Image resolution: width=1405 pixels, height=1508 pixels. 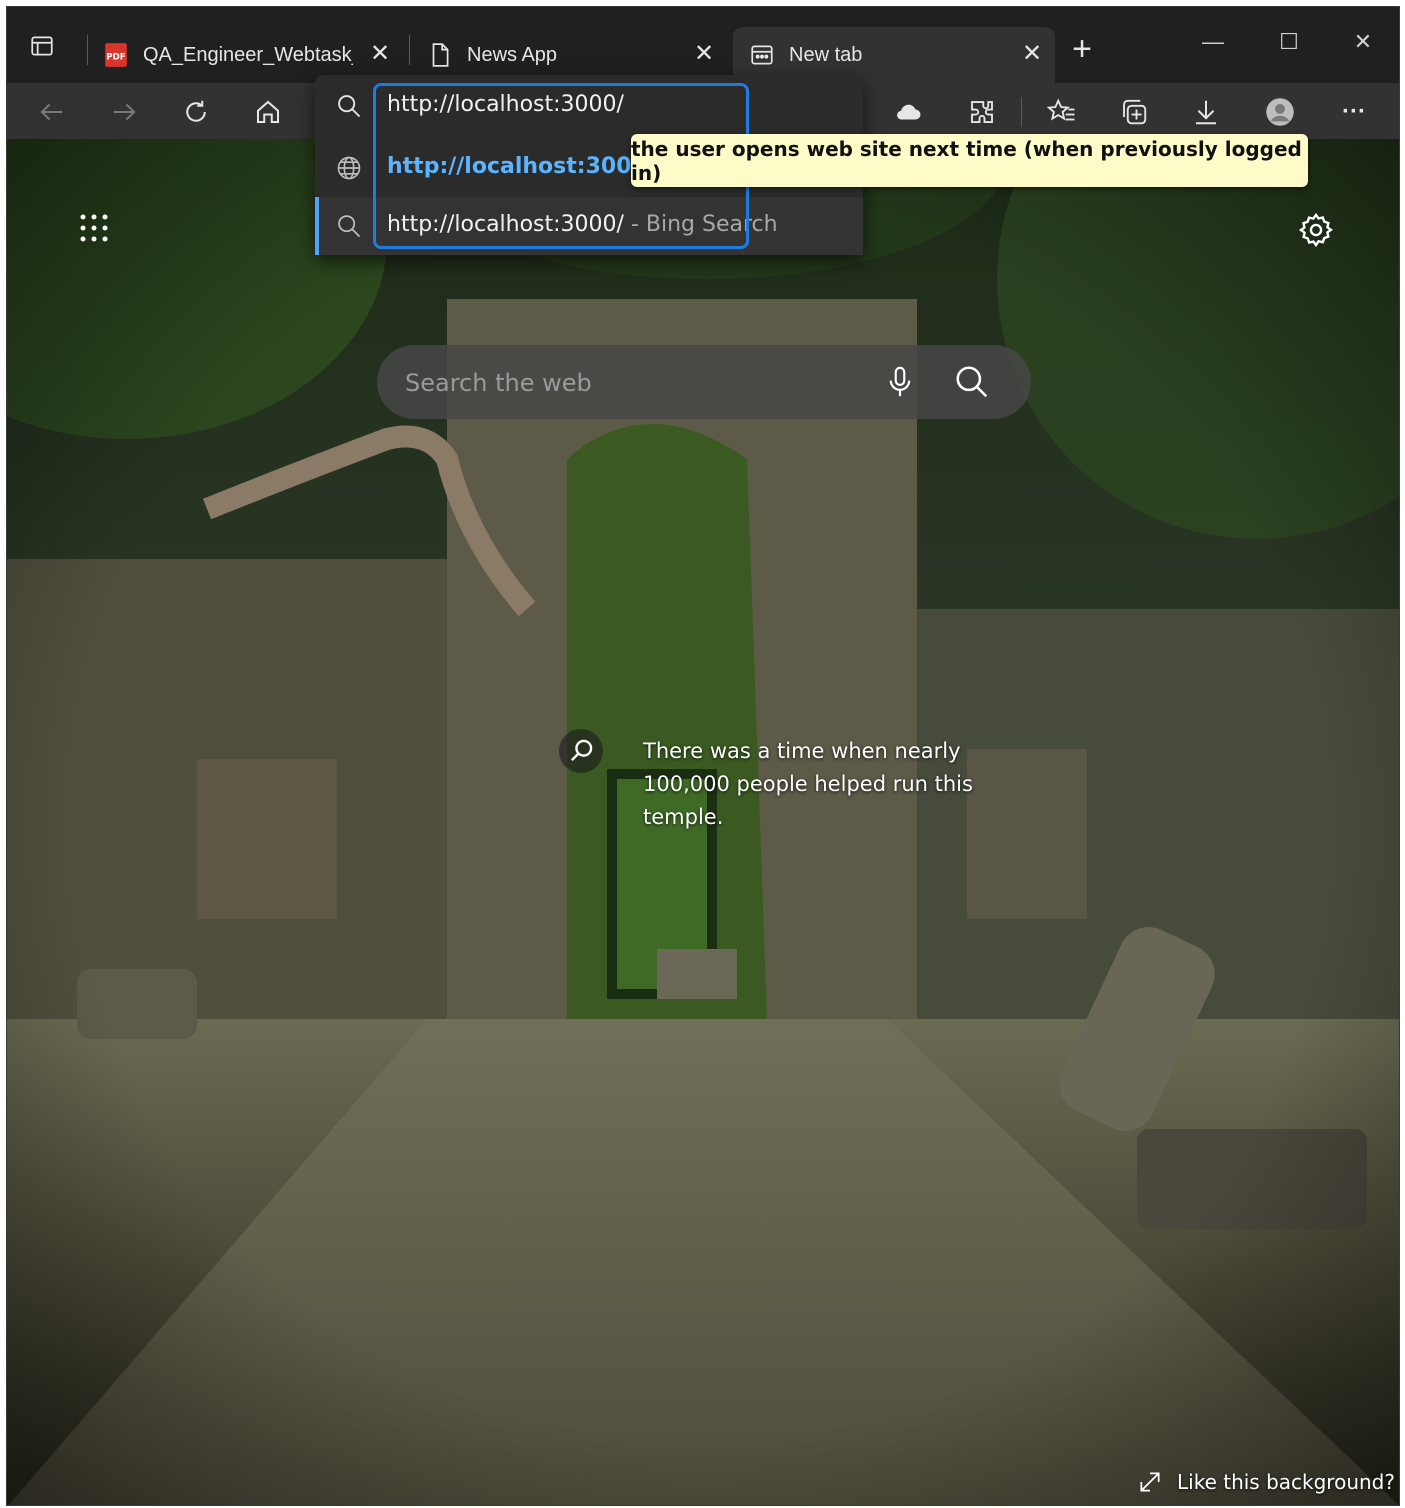 I want to click on tab-title: News App, so click(x=512, y=54).